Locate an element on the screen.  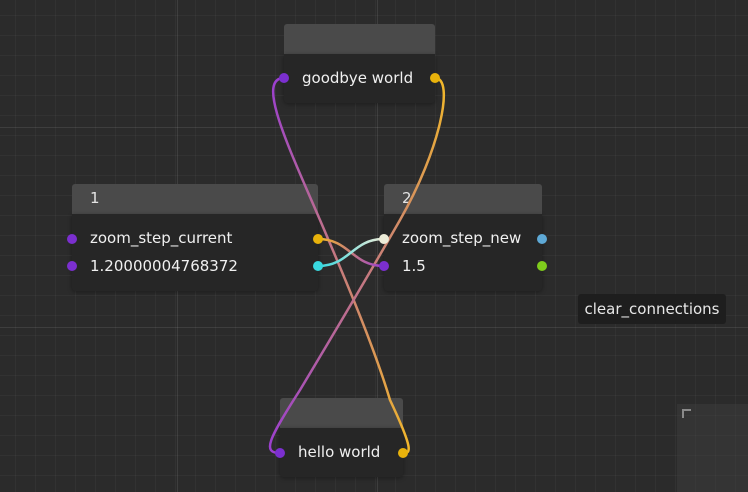
resize-grip-icon is located at coordinates (686, 413).